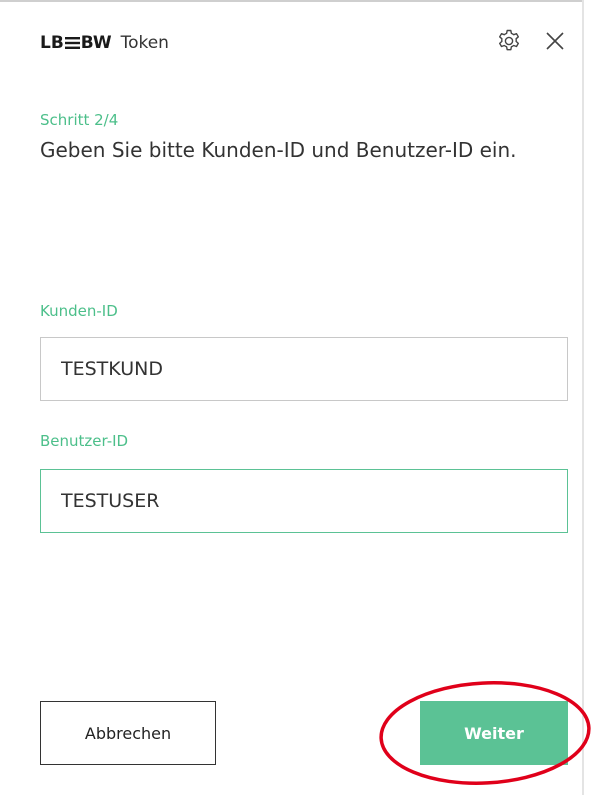 The image size is (594, 795). What do you see at coordinates (291, 1) in the screenshot?
I see `window-top-border` at bounding box center [291, 1].